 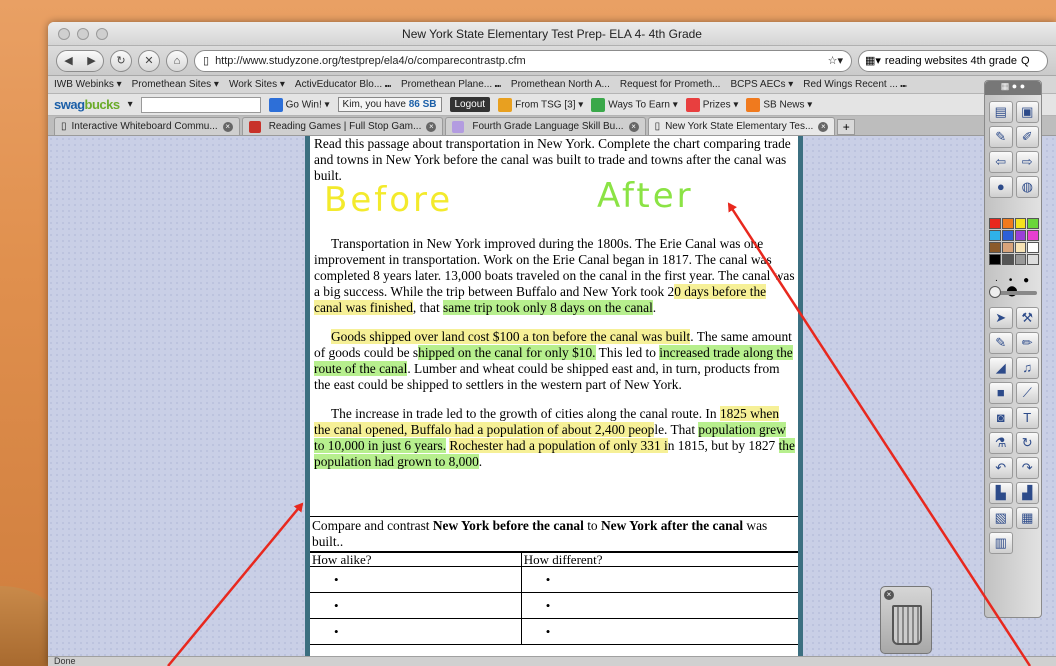 What do you see at coordinates (1007, 259) in the screenshot?
I see `color-swatch-darkgray` at bounding box center [1007, 259].